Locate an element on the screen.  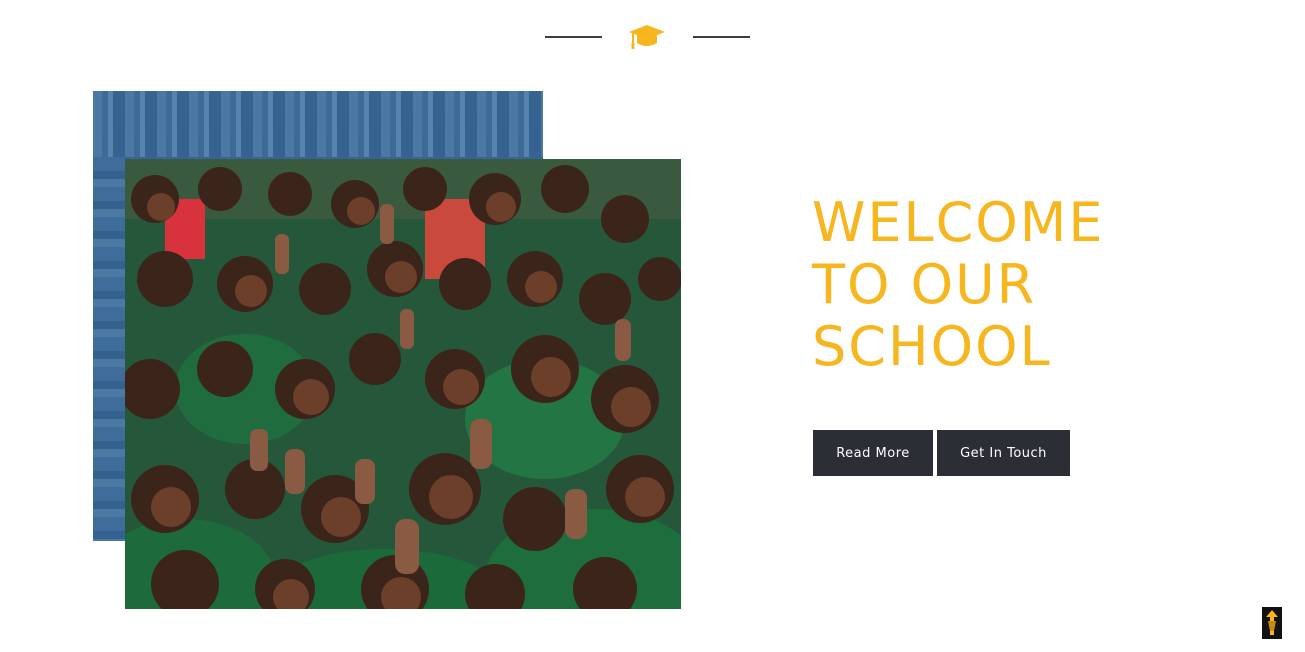
header-divider-left is located at coordinates (573, 37).